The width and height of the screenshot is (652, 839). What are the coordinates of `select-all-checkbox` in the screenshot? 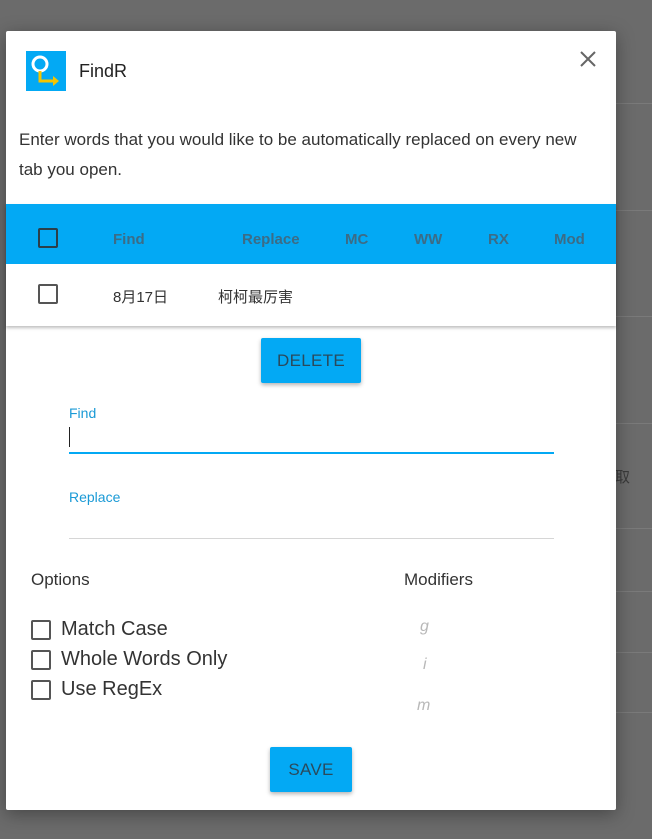 It's located at (48, 238).